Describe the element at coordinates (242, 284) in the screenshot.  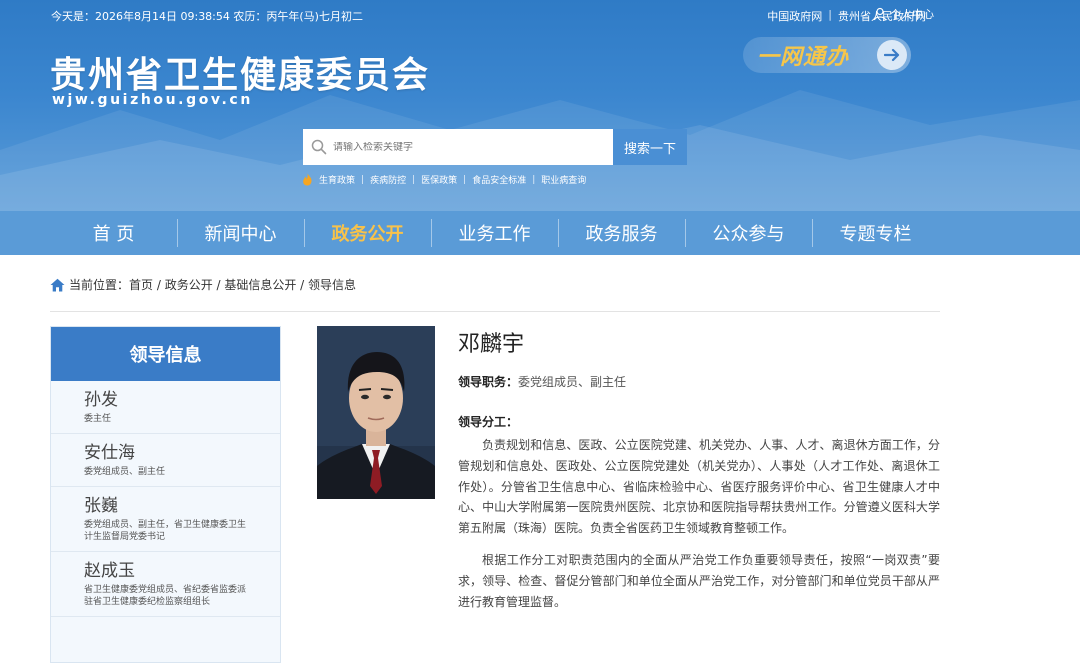
I see `breadcrumb-path: 首页 / 政务公开 / 基础信息公开 / 领导信息` at that location.